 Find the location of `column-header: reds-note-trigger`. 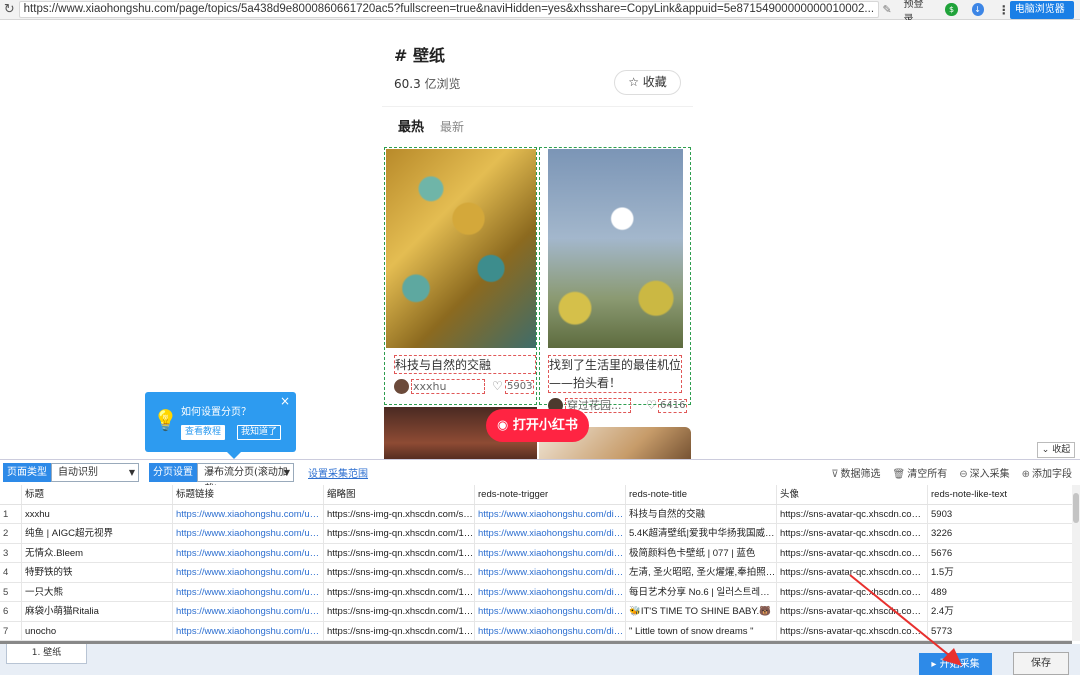

column-header: reds-note-trigger is located at coordinates (549, 494).